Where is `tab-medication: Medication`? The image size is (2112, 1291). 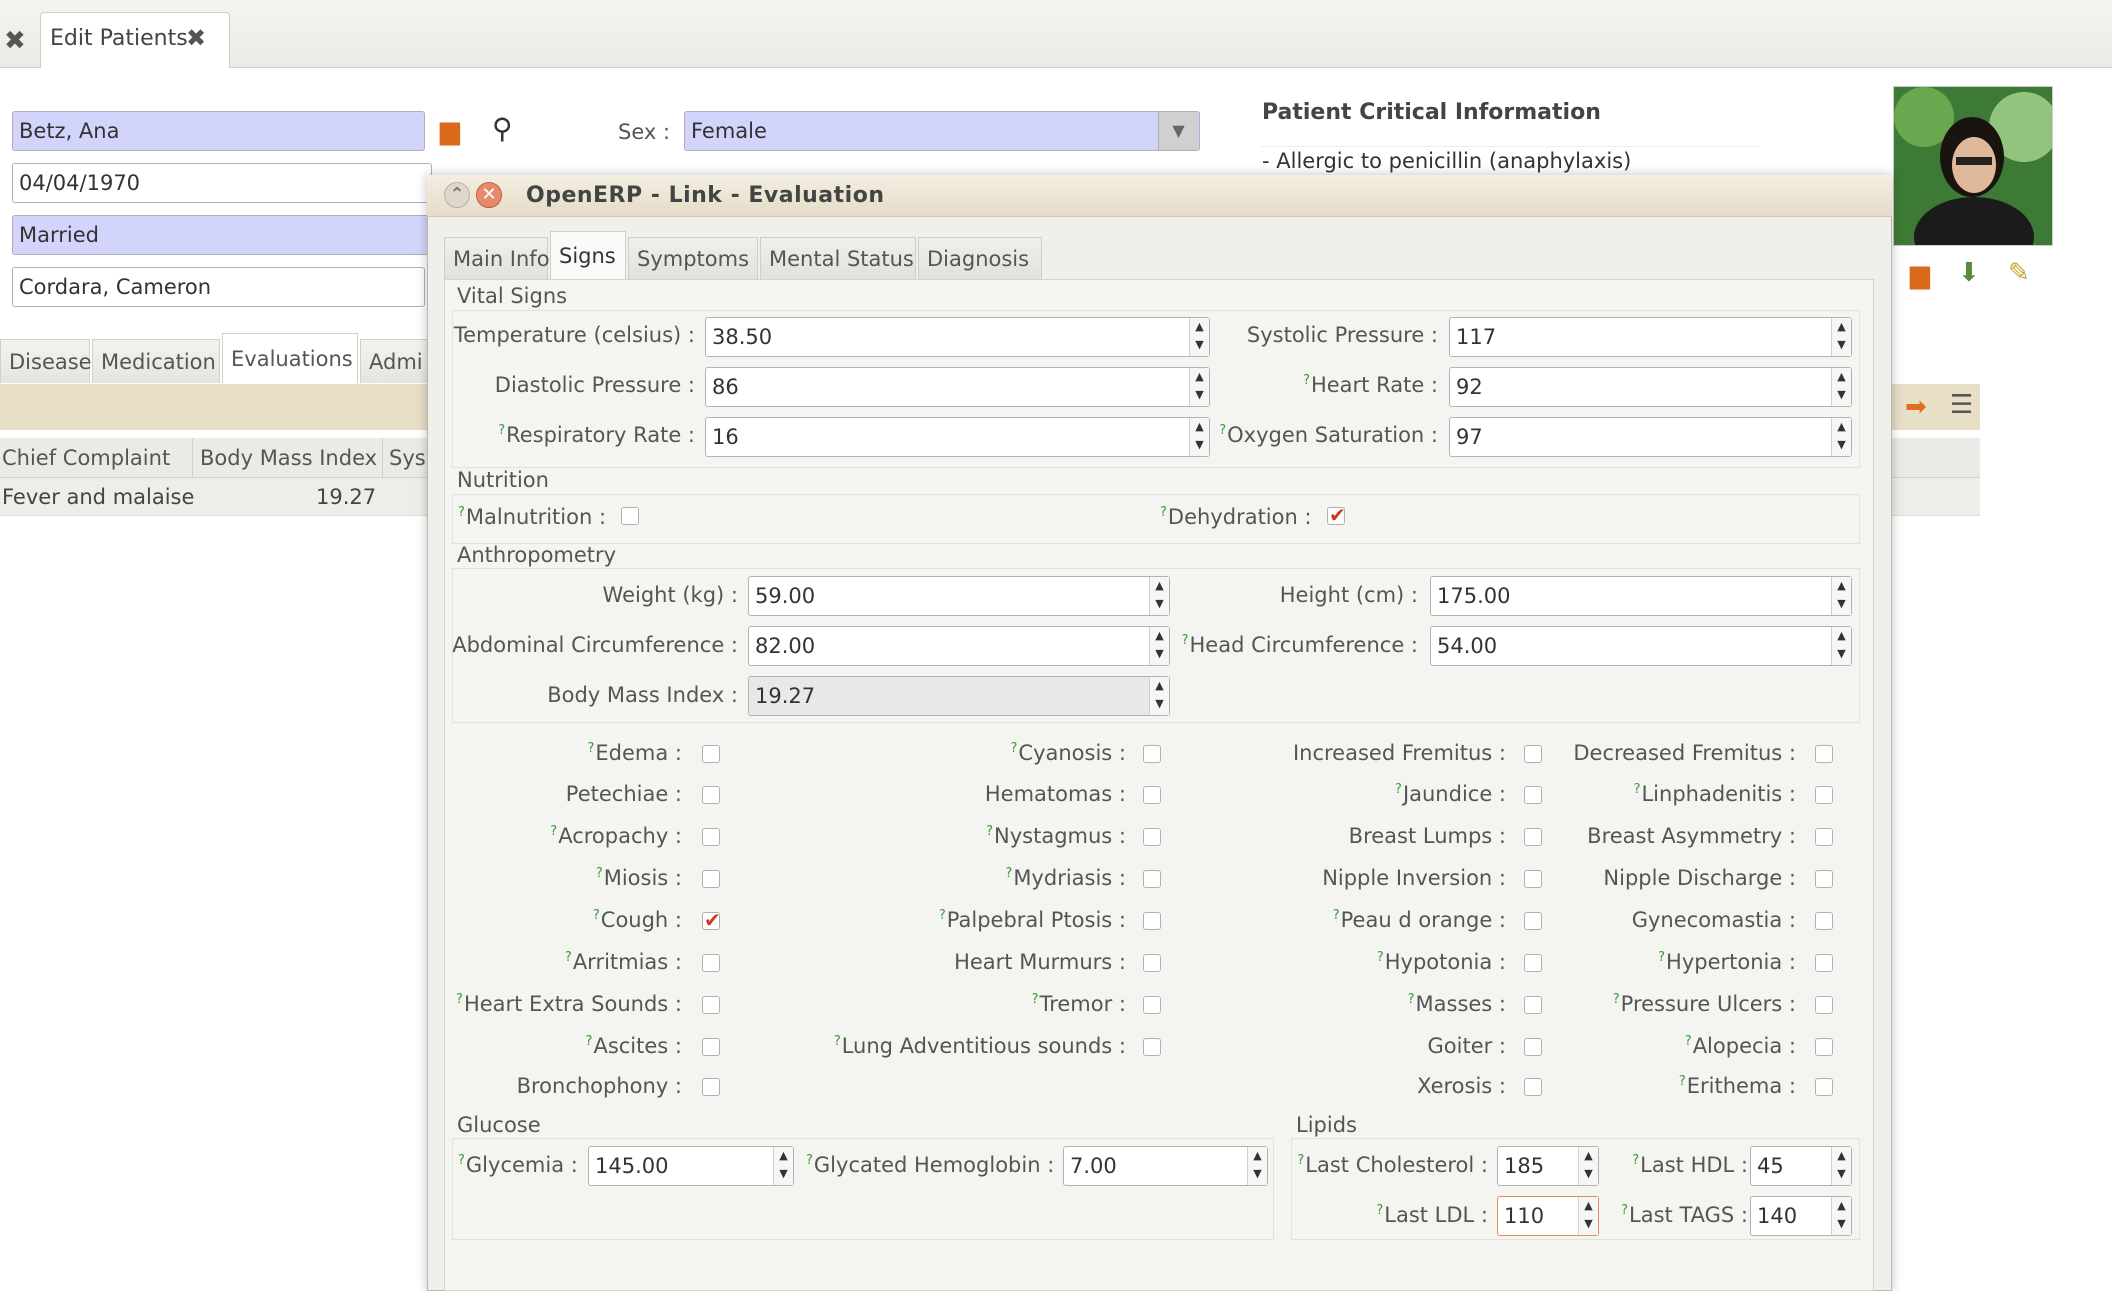
tab-medication: Medication is located at coordinates (156, 361).